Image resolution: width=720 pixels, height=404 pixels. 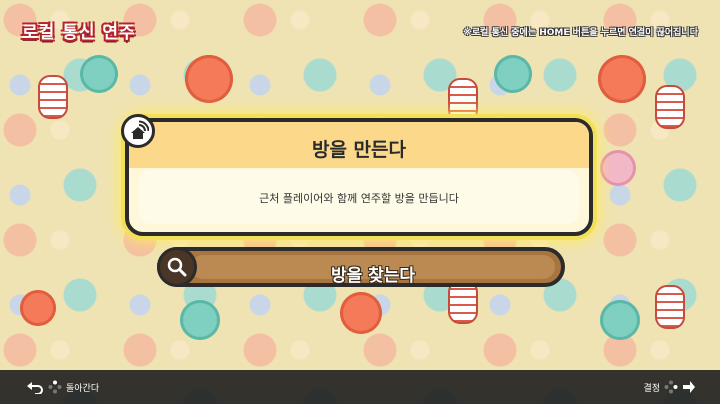 What do you see at coordinates (35, 388) in the screenshot?
I see `back-arrow-icon` at bounding box center [35, 388].